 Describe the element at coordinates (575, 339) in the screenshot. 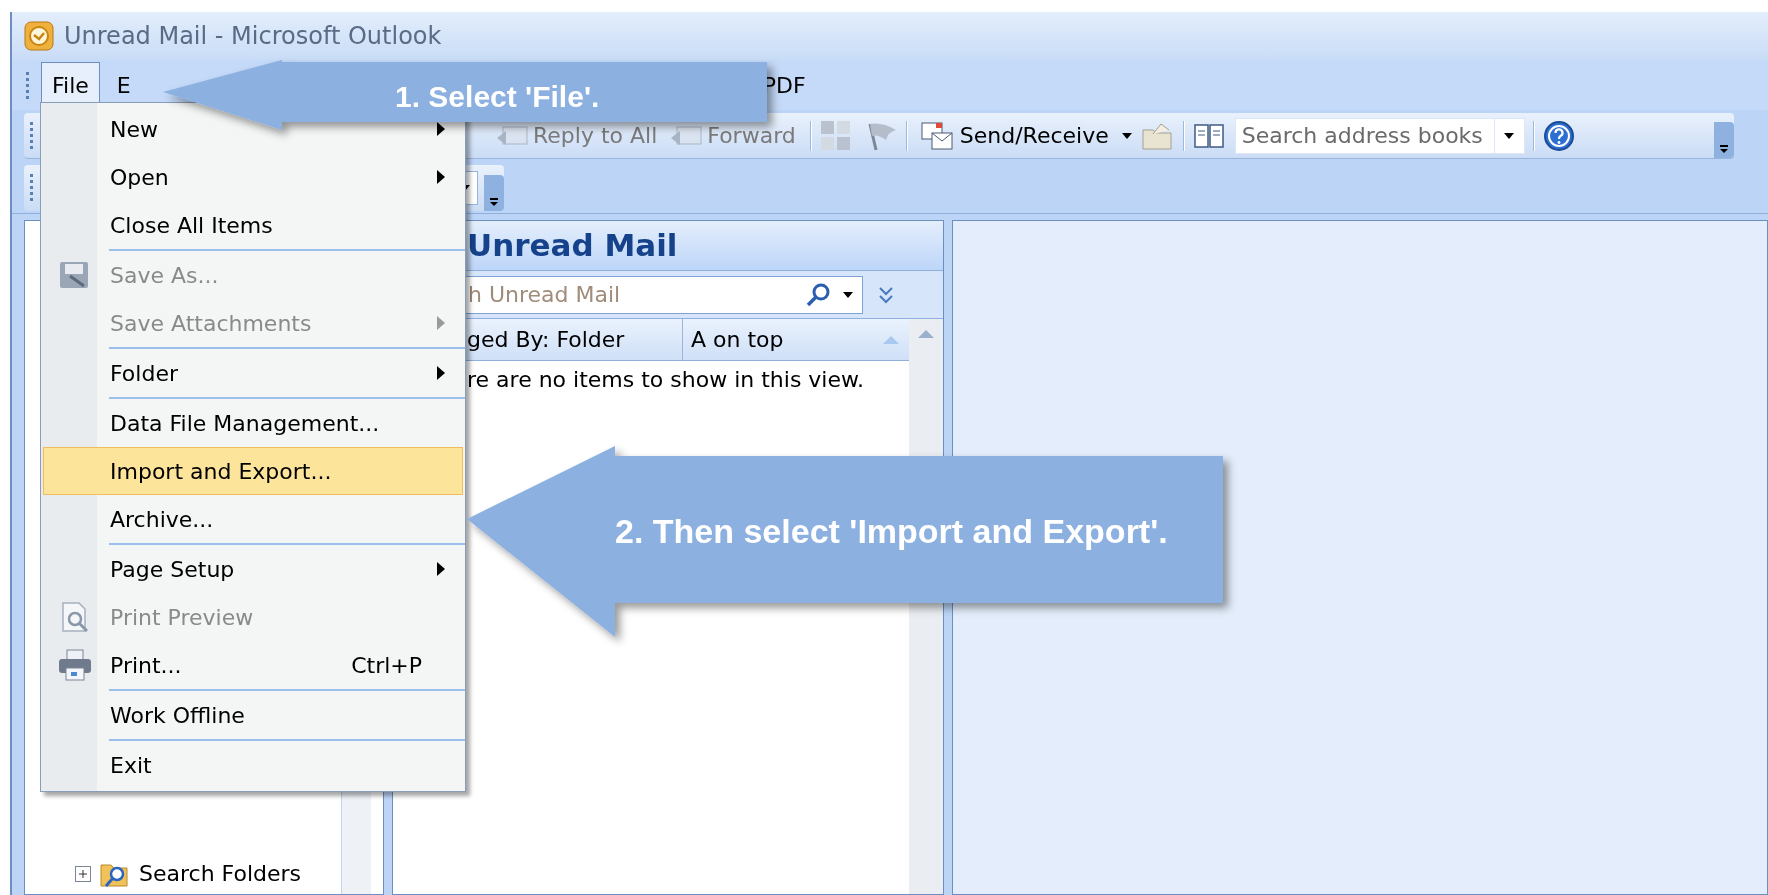

I see `column-header: ged By: Folder` at that location.